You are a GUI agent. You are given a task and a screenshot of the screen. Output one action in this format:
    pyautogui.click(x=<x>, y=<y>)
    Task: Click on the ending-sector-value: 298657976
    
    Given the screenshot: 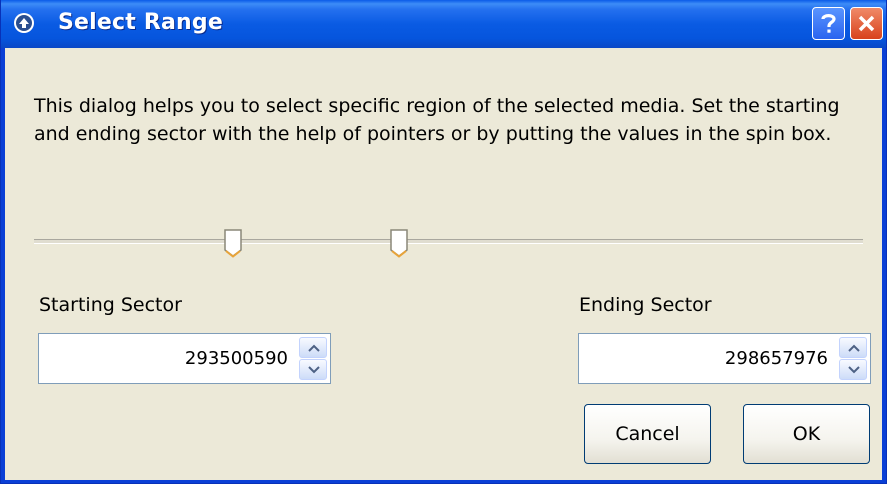 What is the action you would take?
    pyautogui.click(x=776, y=358)
    